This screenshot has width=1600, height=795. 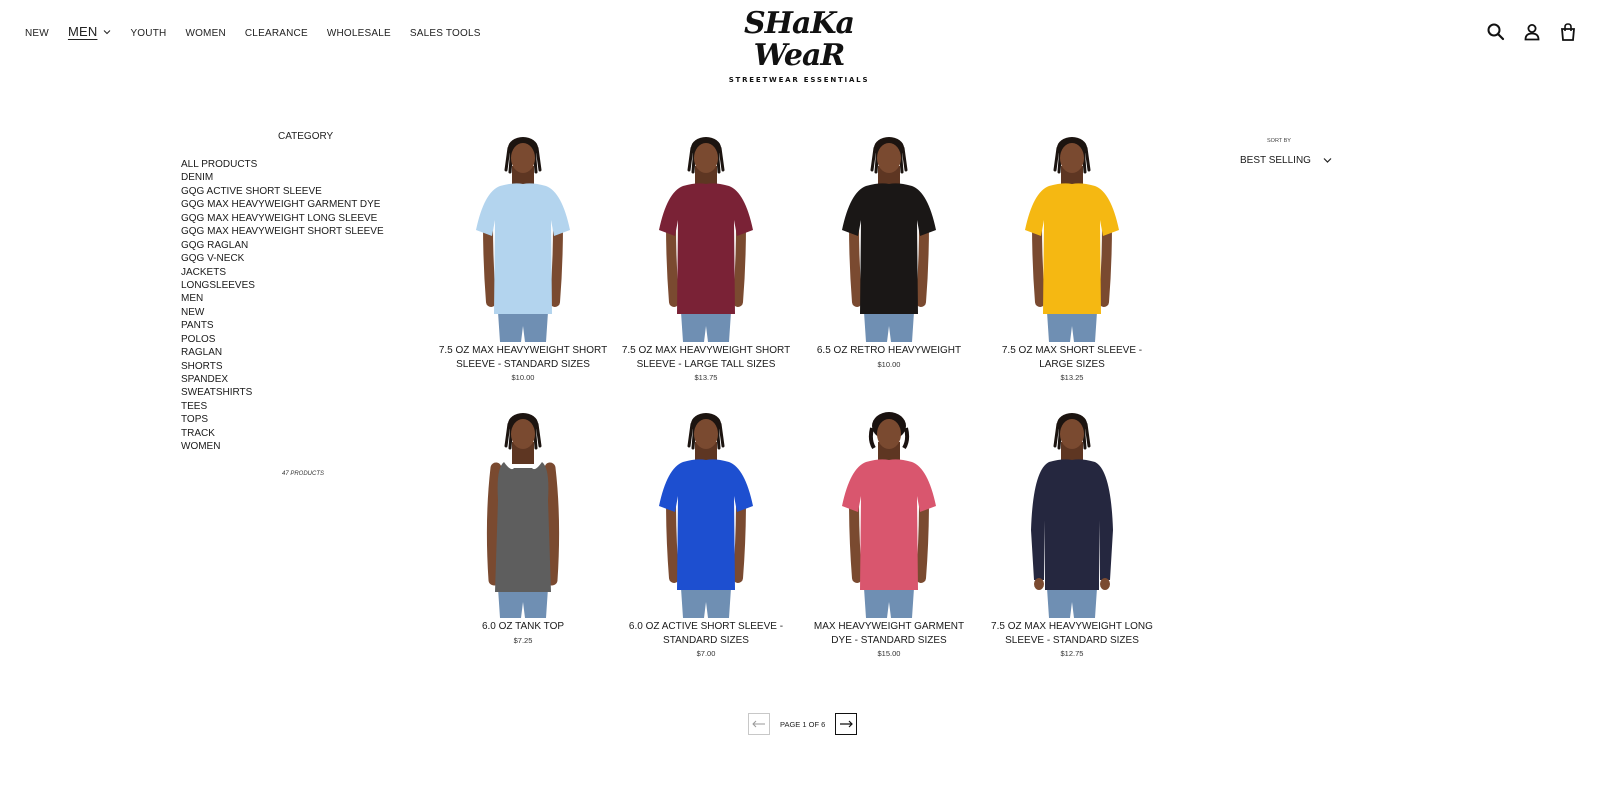 I want to click on category-item: SPANDEX, so click(x=282, y=379).